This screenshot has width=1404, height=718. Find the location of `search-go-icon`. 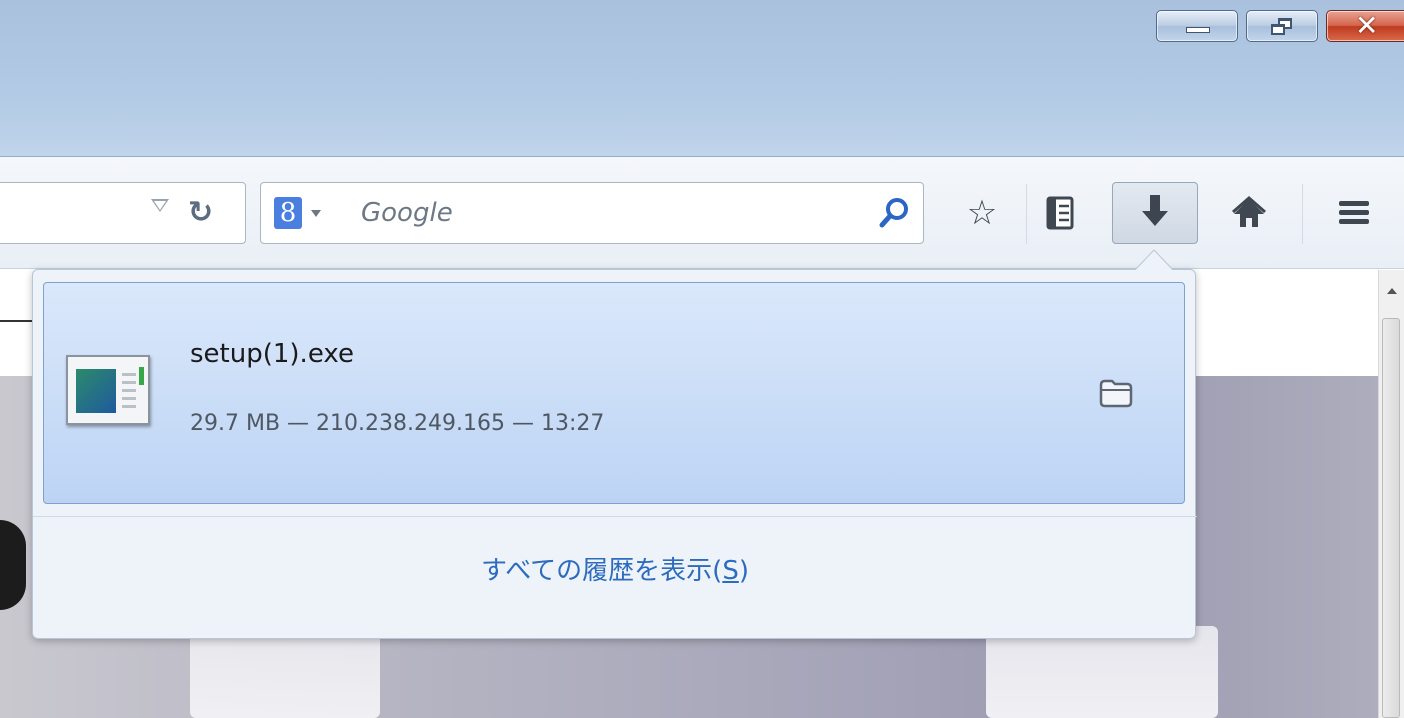

search-go-icon is located at coordinates (894, 213).